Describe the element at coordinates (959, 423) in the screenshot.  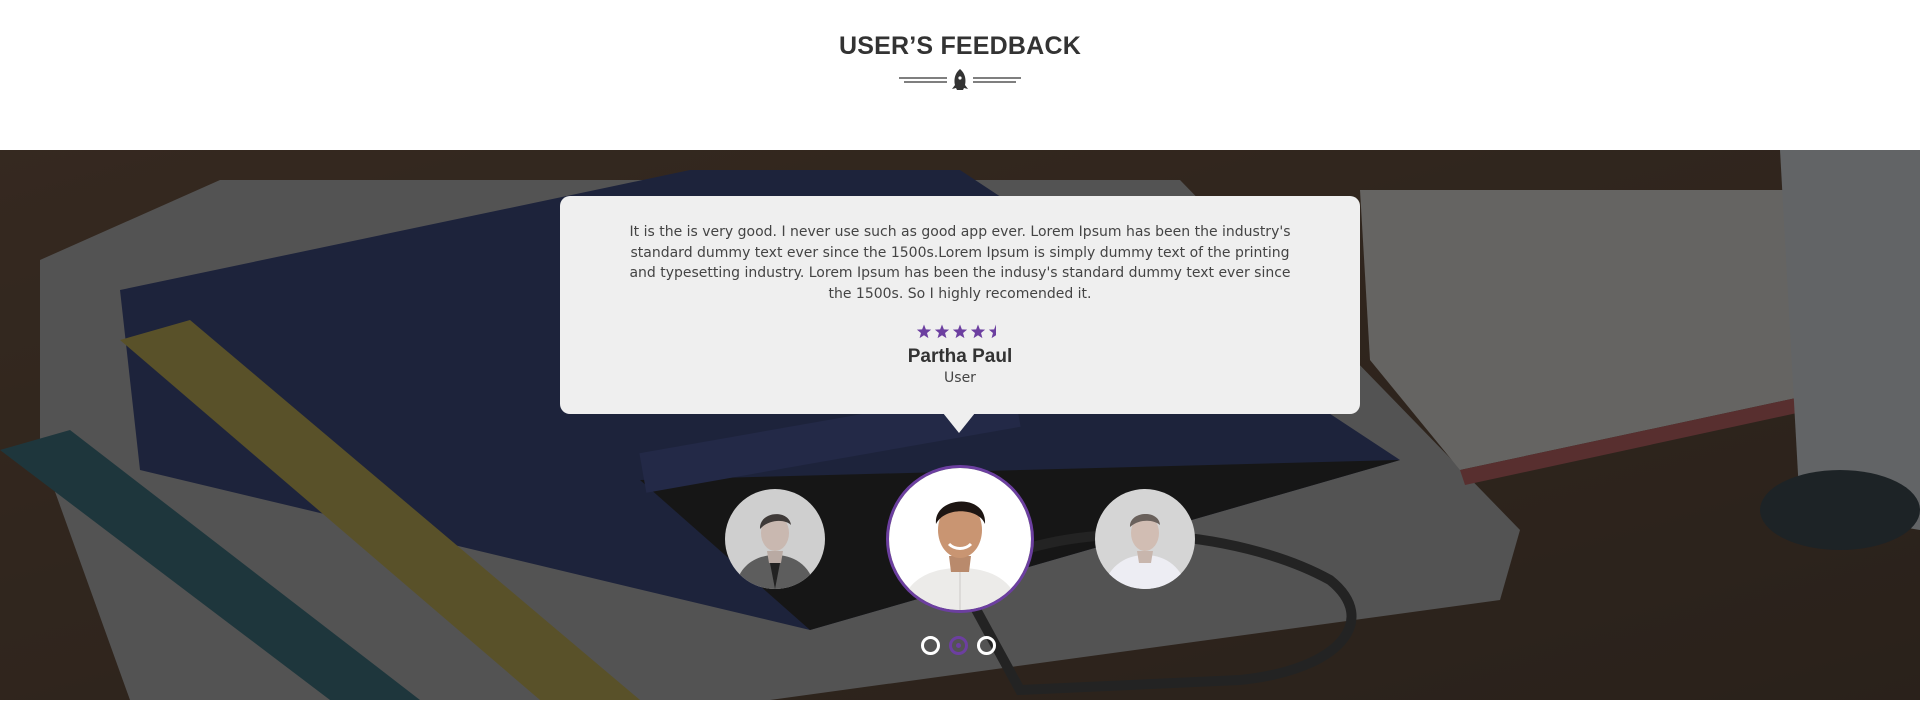
I see `testimonial-card-pointer` at that location.